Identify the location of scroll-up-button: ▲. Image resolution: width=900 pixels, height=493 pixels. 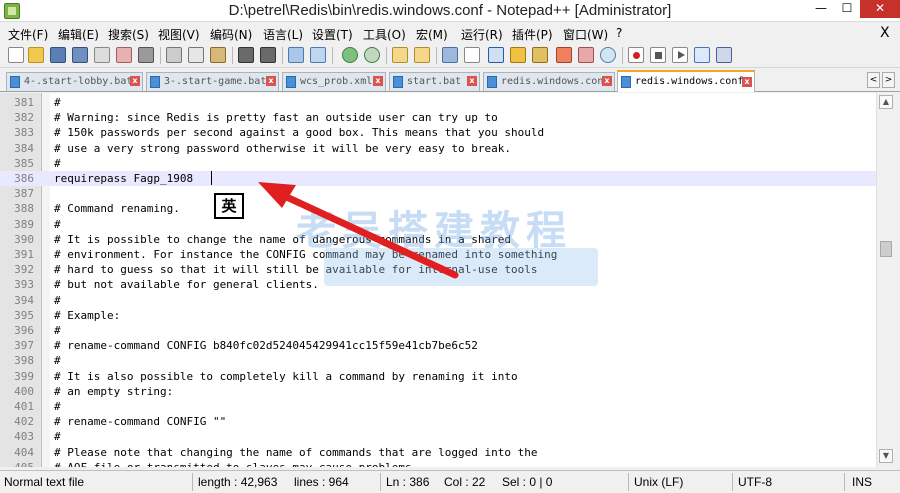
(886, 102).